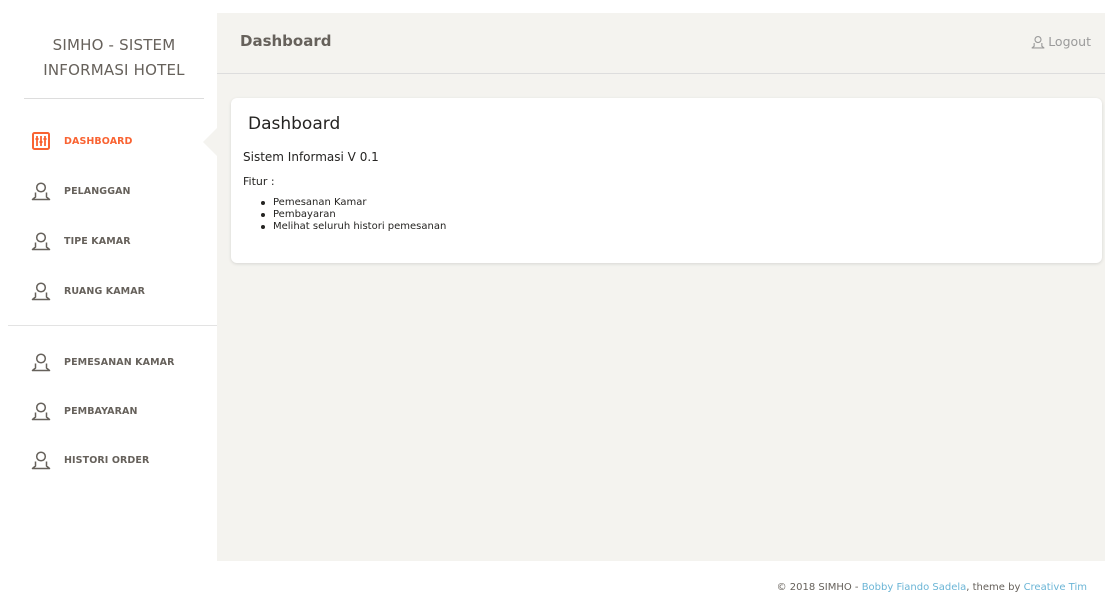  I want to click on nav-divider, so click(112, 325).